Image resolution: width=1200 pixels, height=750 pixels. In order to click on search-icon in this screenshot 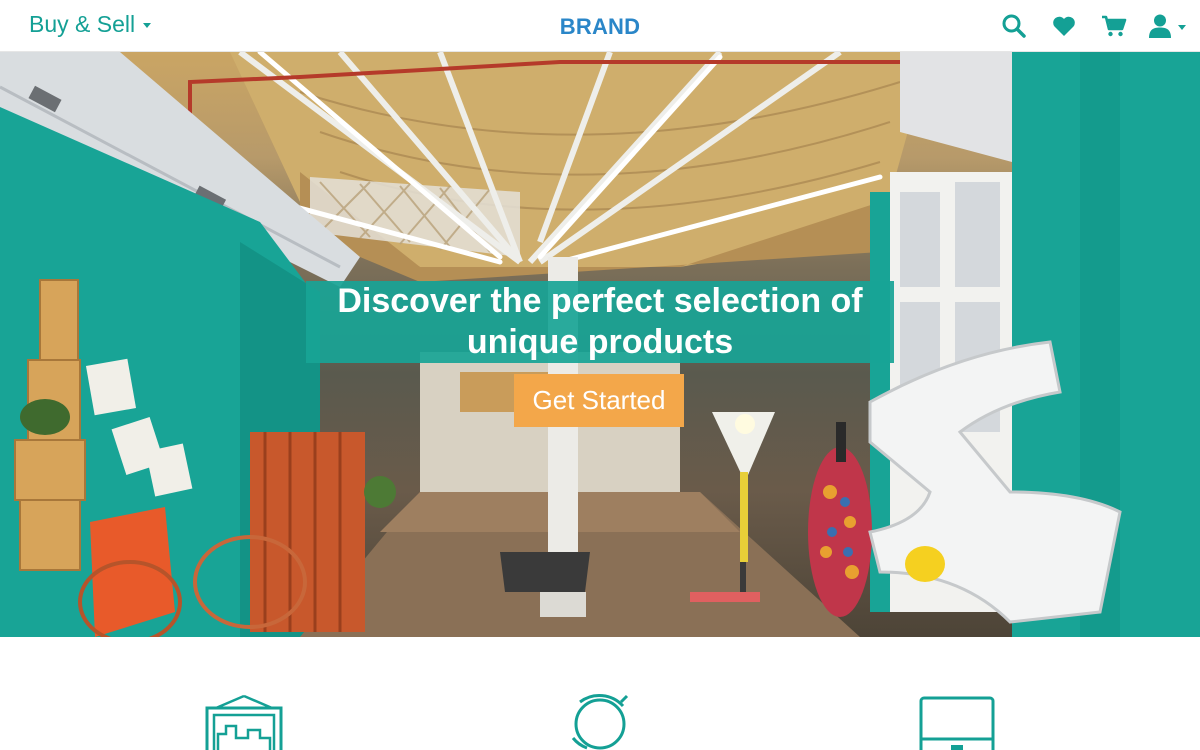, I will do `click(1014, 26)`.